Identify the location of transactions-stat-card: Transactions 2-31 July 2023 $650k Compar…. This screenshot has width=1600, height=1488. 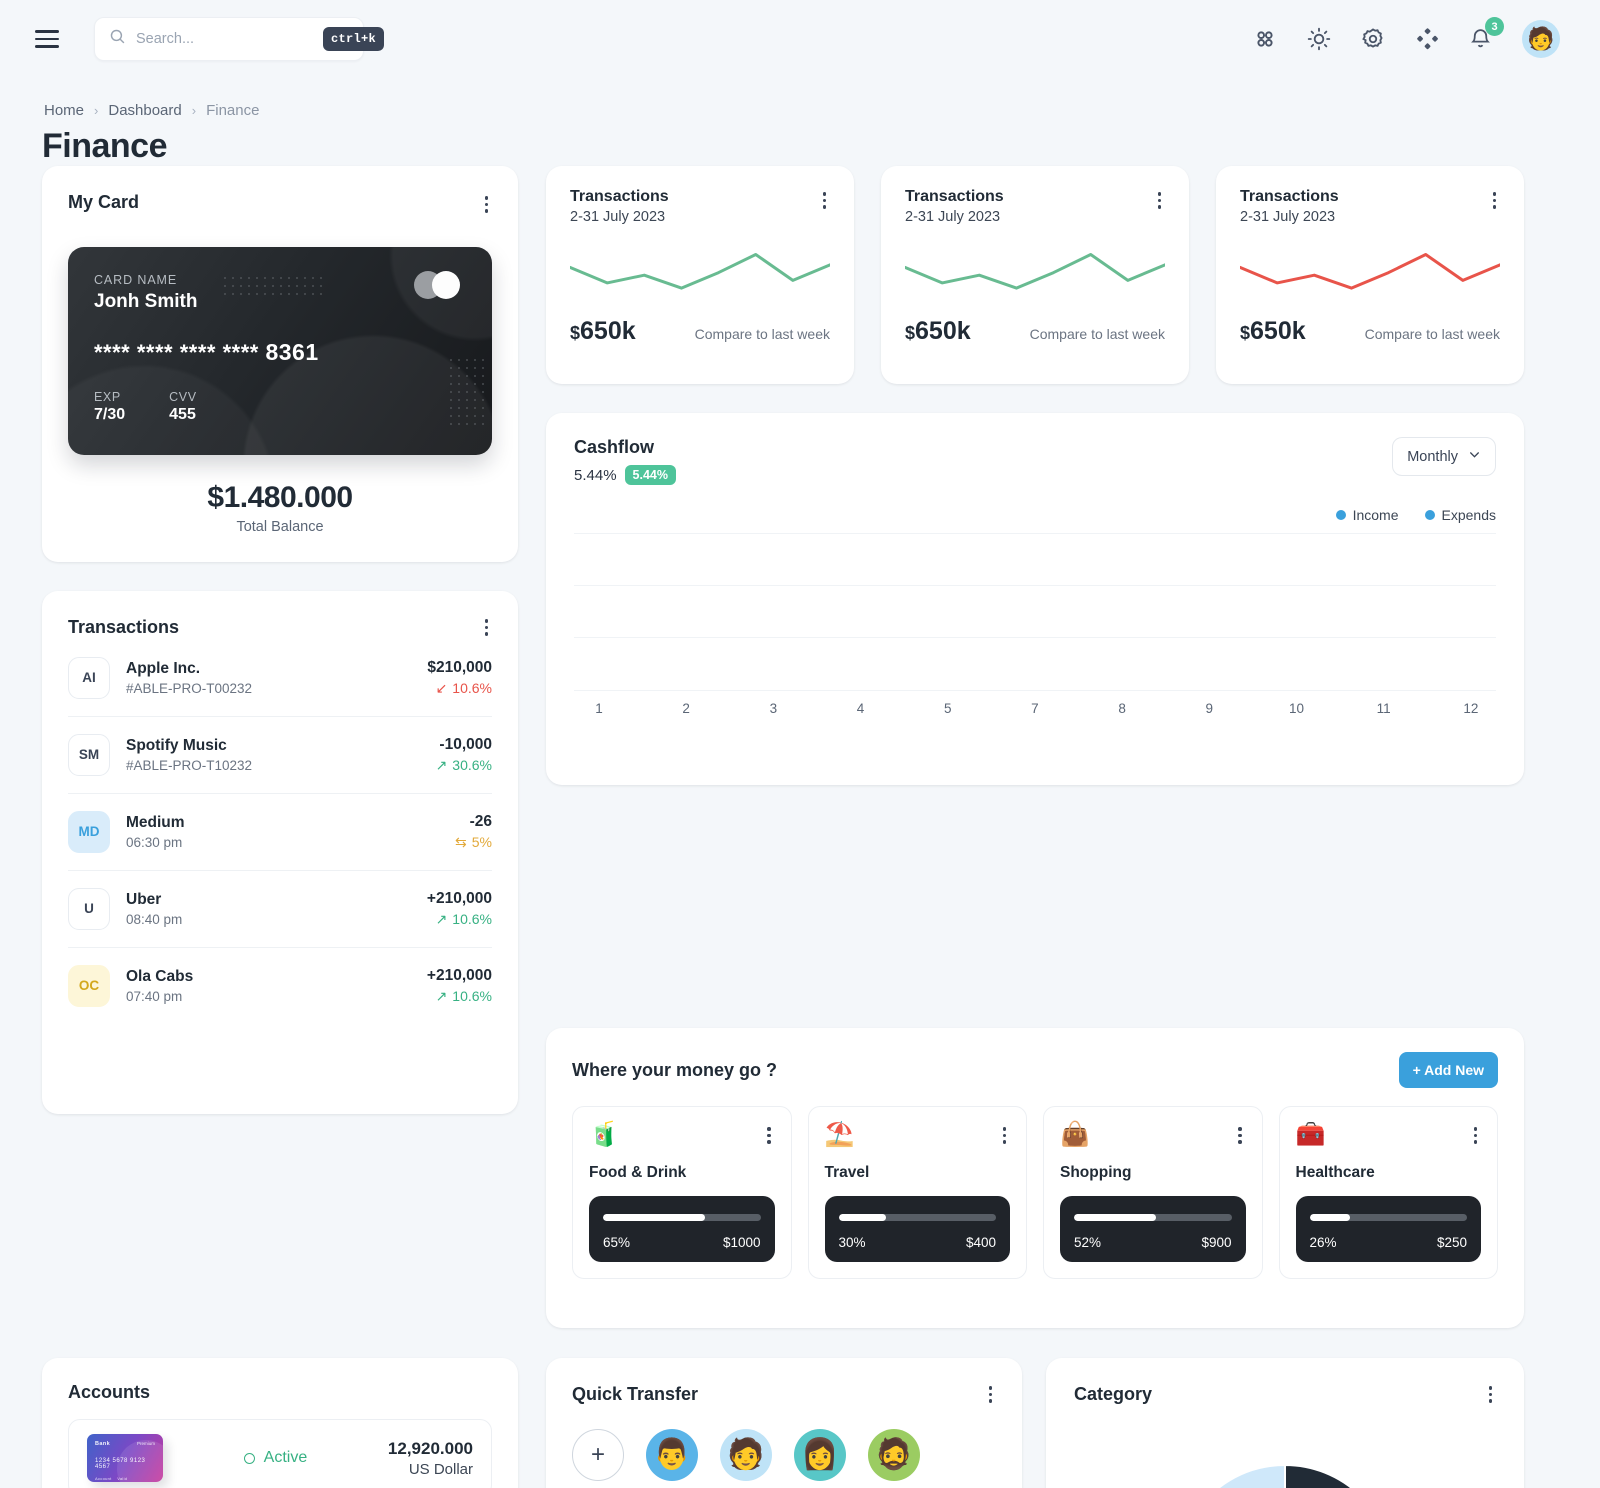
(1370, 275).